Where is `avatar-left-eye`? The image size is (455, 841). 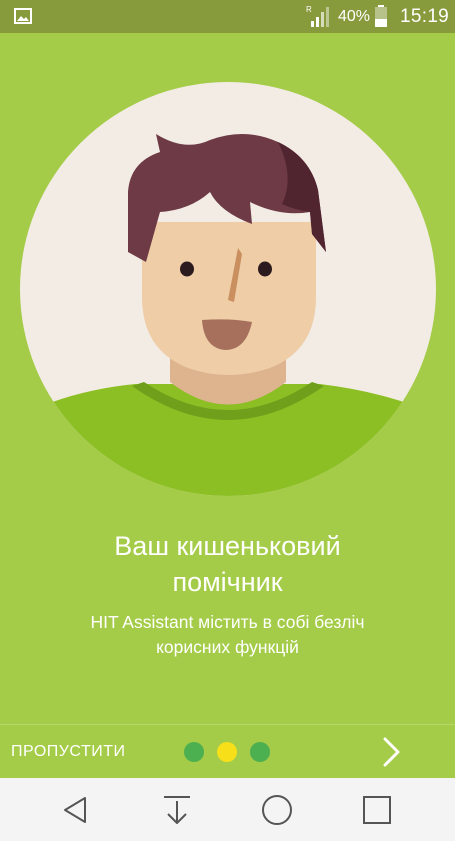
avatar-left-eye is located at coordinates (187, 269).